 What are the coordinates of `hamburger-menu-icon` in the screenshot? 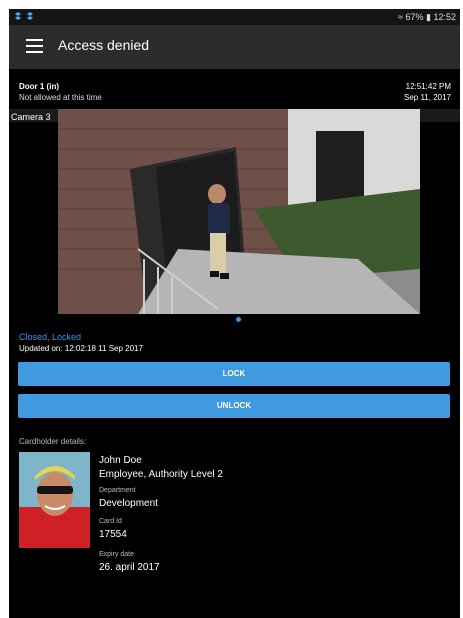 It's located at (34, 46).